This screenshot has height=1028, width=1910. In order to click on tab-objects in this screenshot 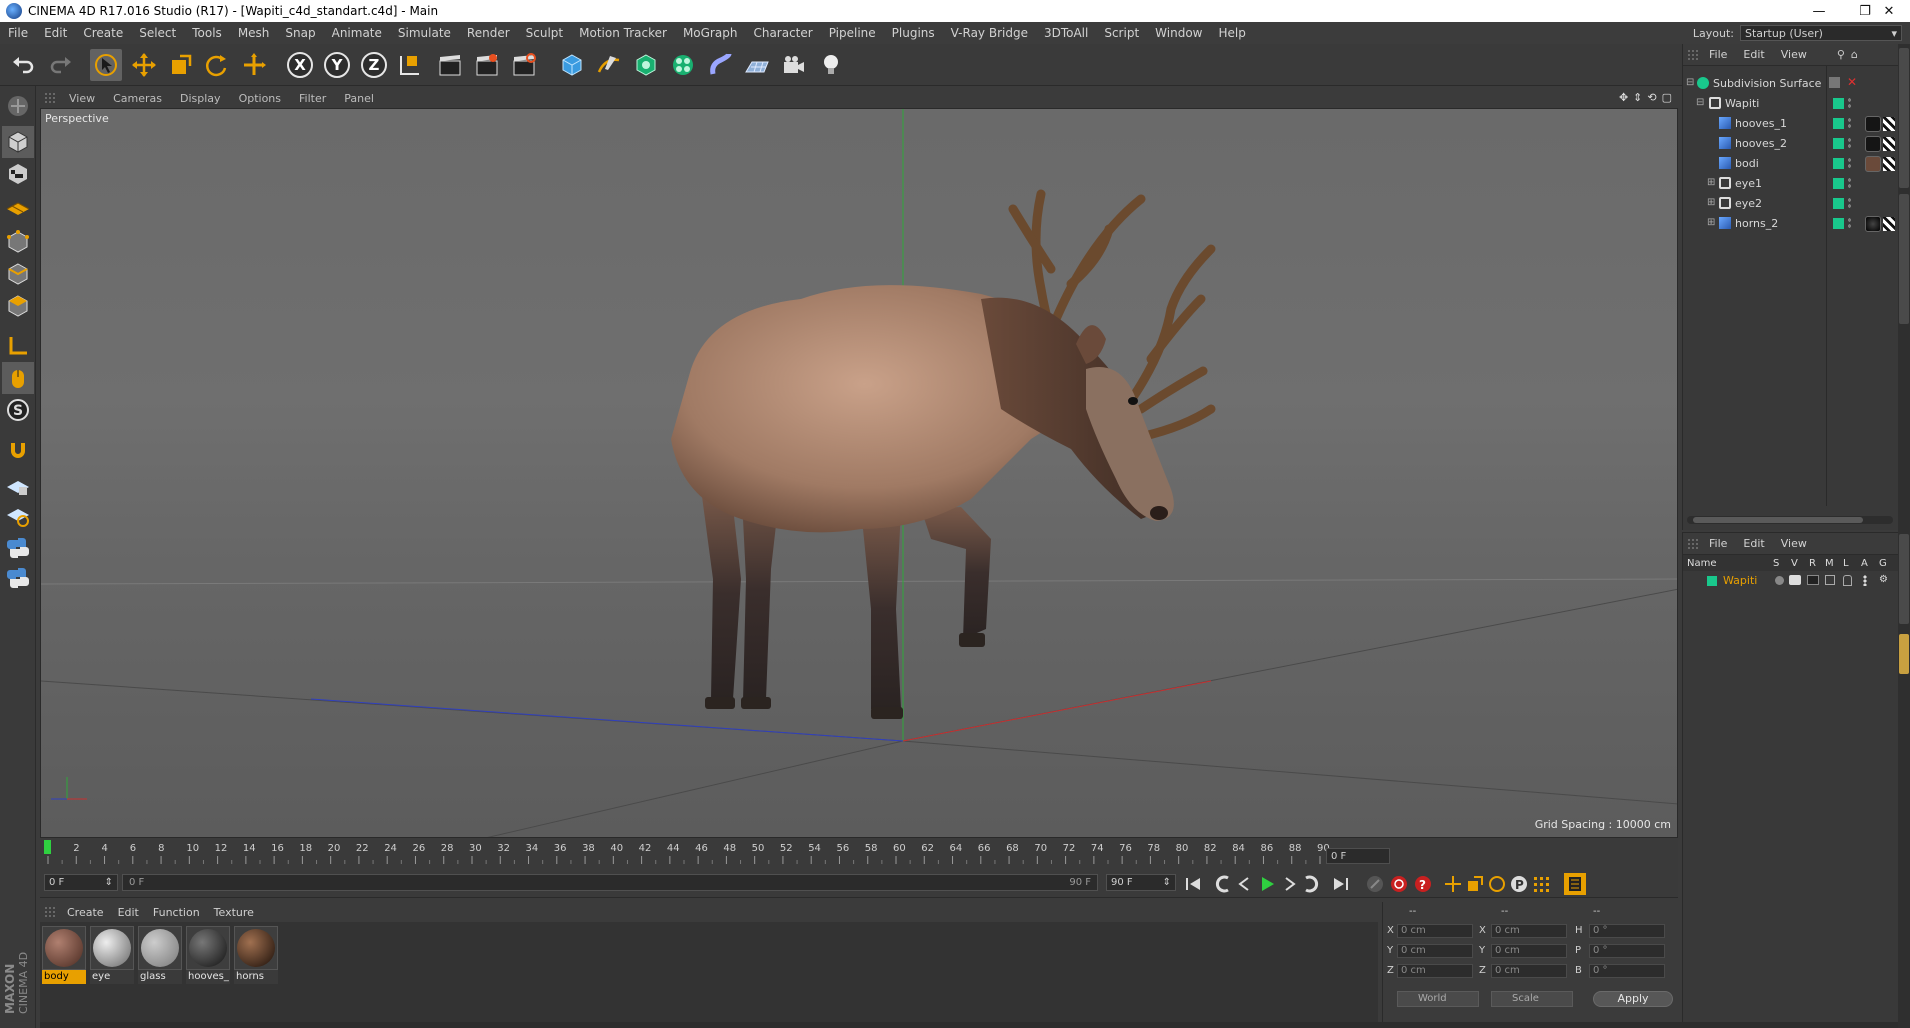, I will do `click(1904, 118)`.